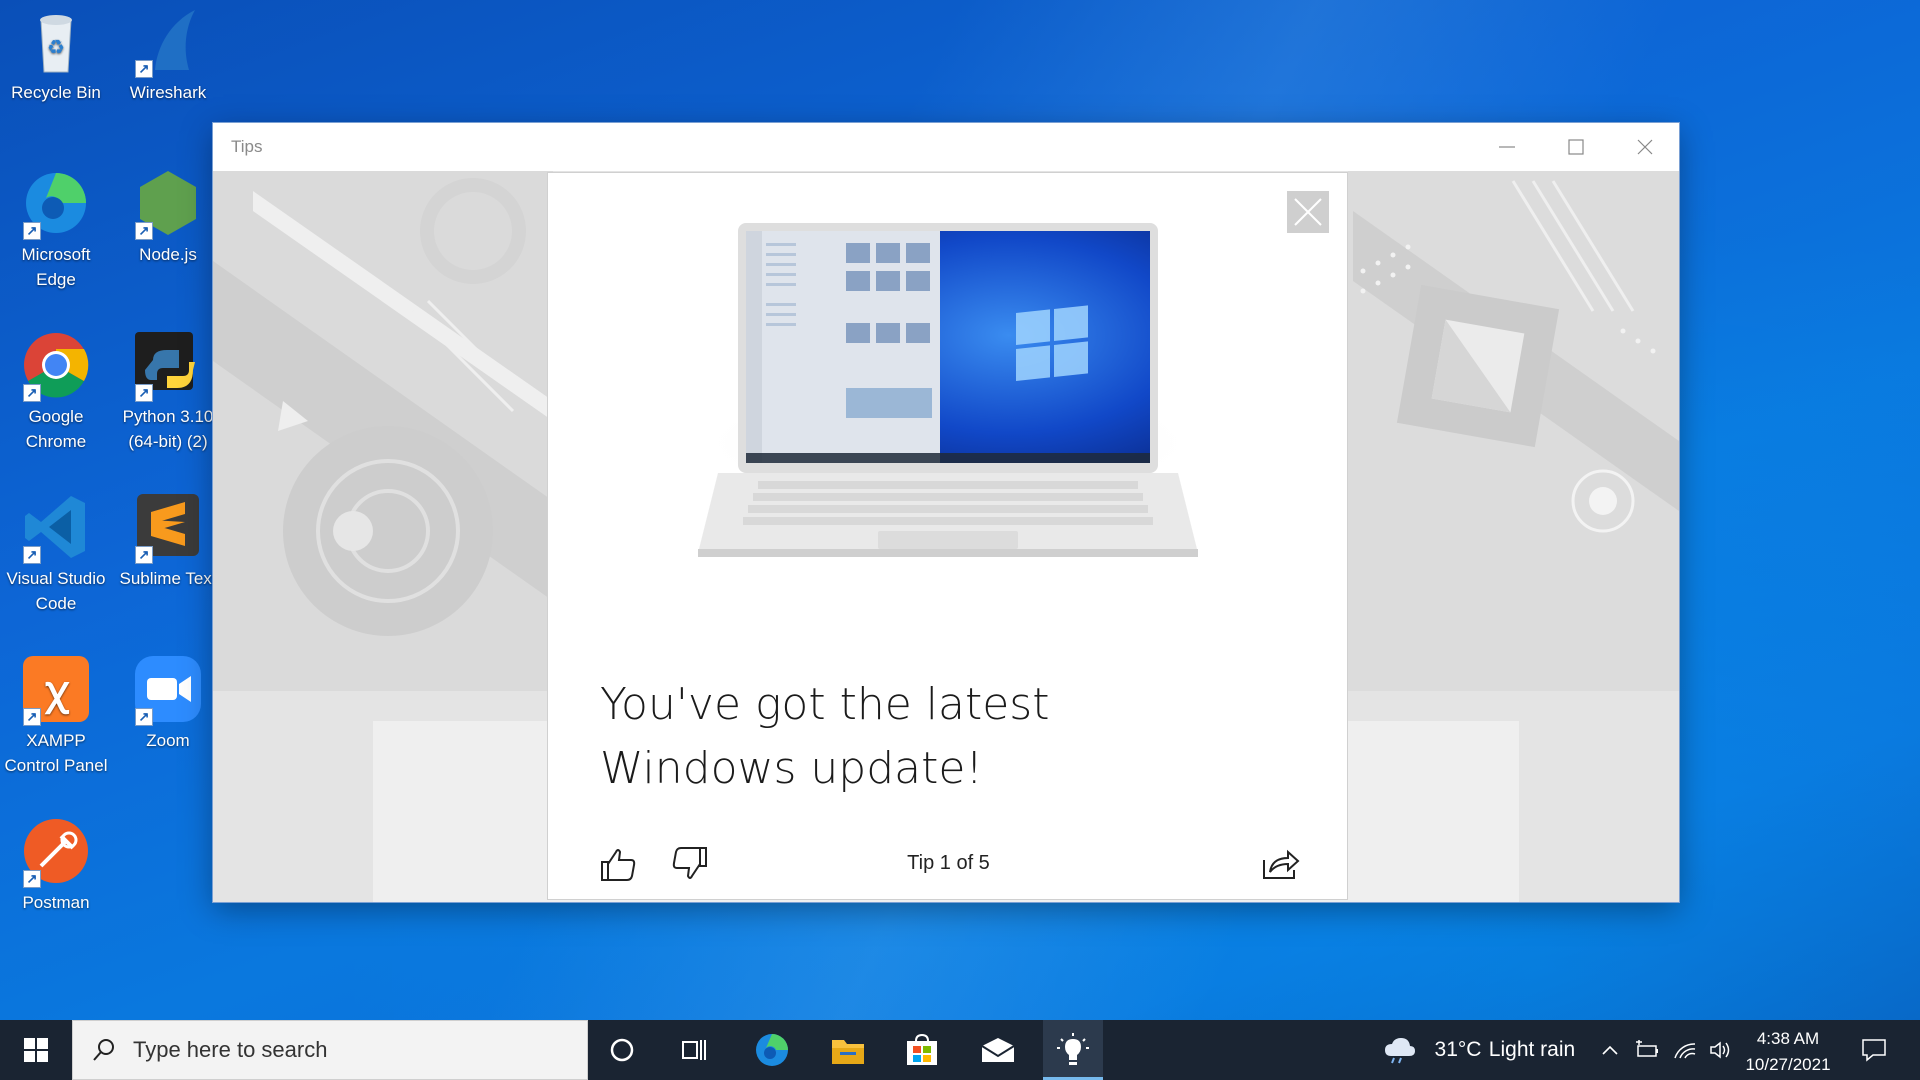 Image resolution: width=1920 pixels, height=1080 pixels. I want to click on notification-icon, so click(1874, 1050).